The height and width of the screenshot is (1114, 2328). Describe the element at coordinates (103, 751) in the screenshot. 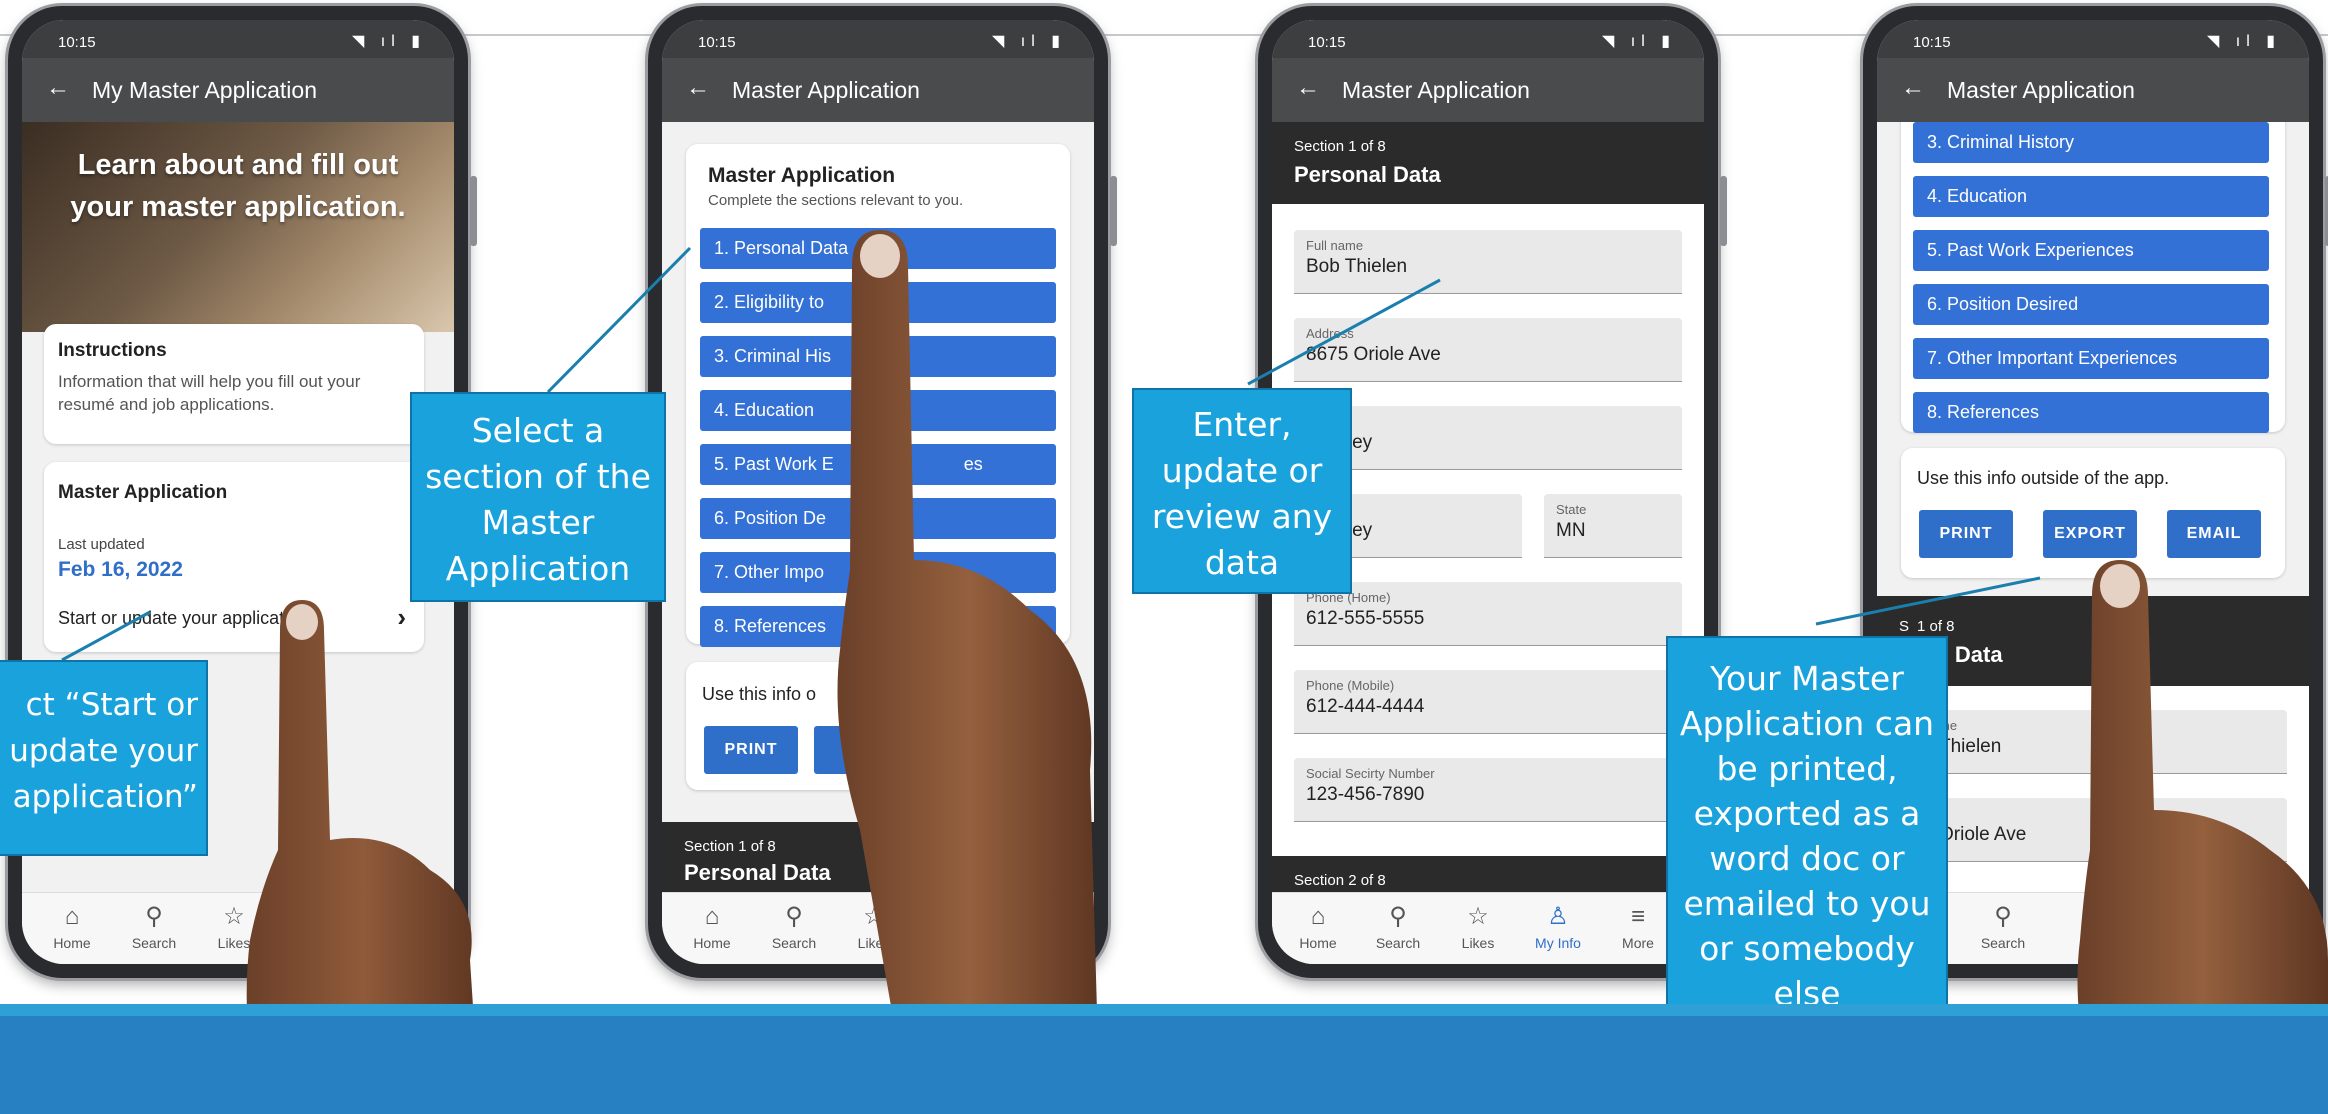

I see `callout-text: ct “Start or update your application”` at that location.